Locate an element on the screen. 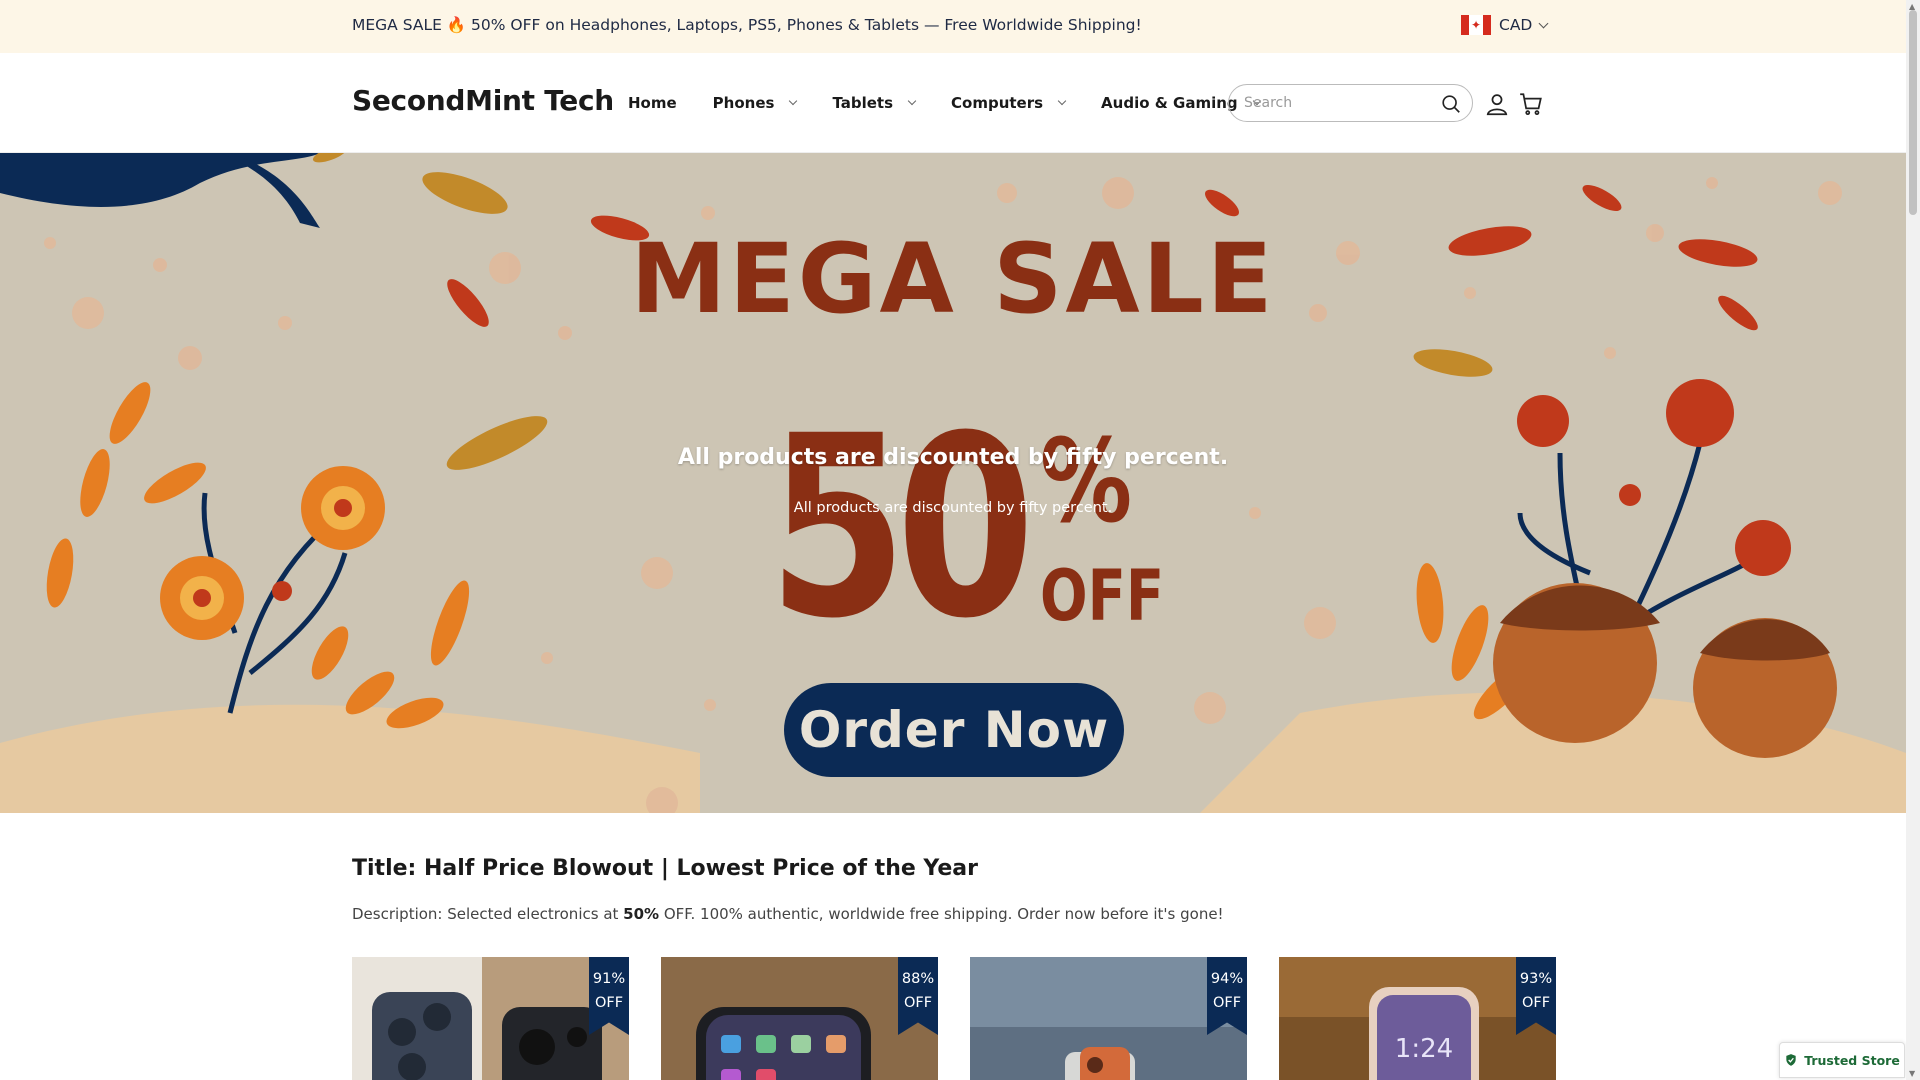 This screenshot has height=1080, width=1920. nav-item-home: Home is located at coordinates (652, 103).